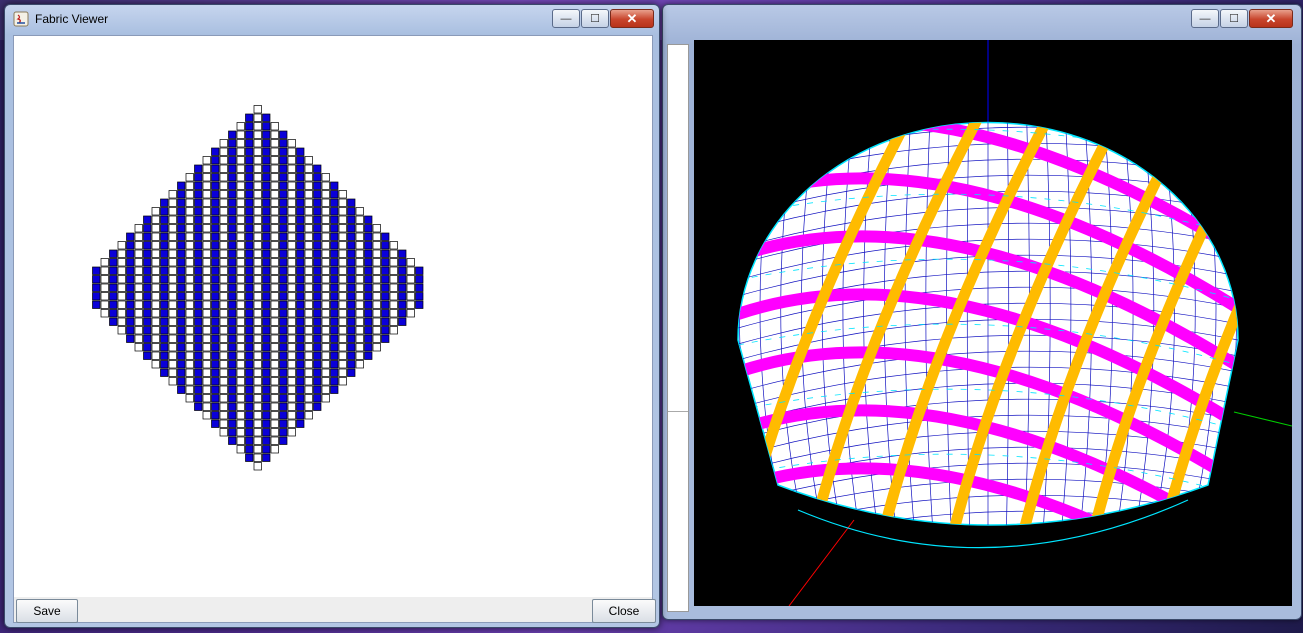  I want to click on close-dialog-button: Close, so click(624, 611).